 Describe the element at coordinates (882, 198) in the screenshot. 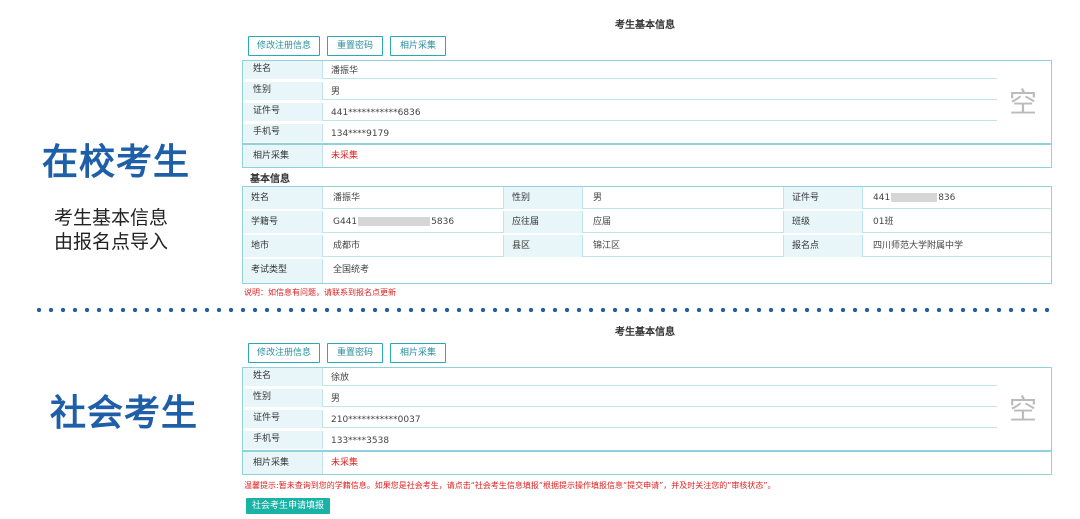

I see `grid-value-id-prefix: 441` at that location.